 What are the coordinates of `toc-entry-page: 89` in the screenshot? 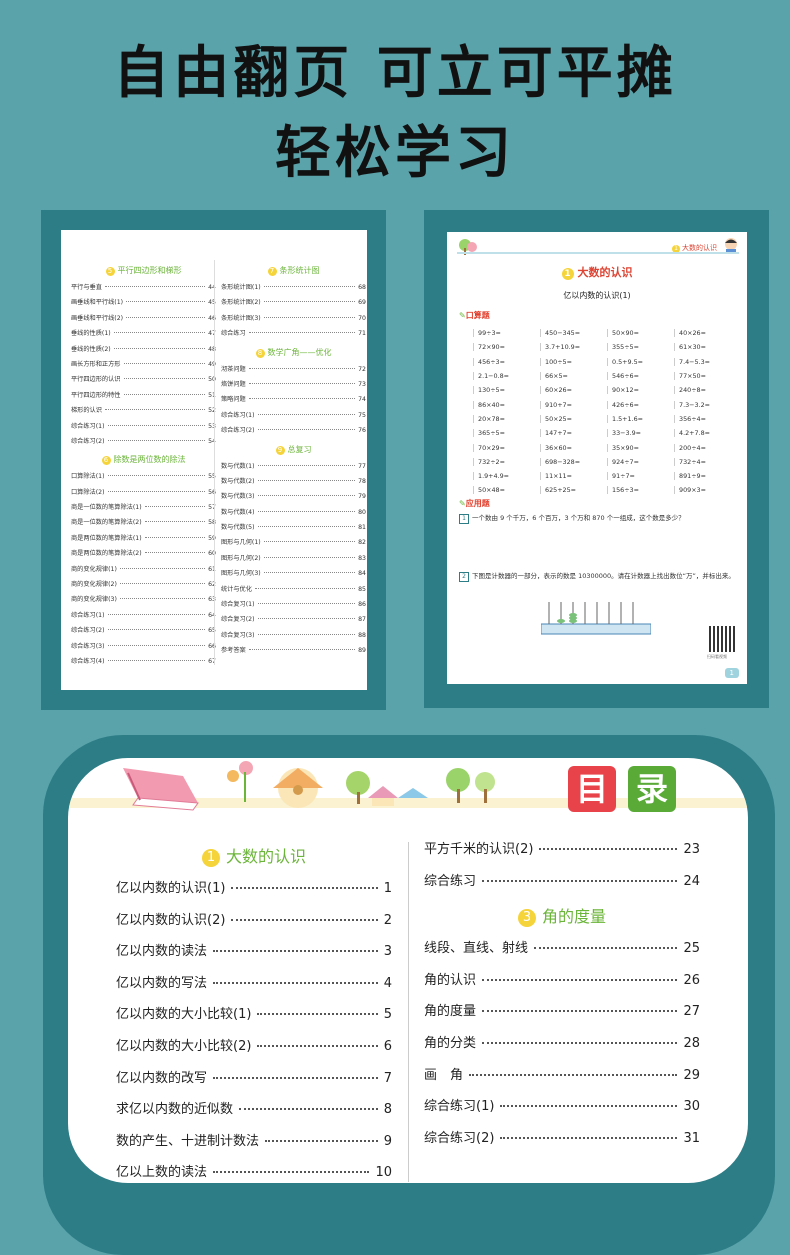 It's located at (362, 651).